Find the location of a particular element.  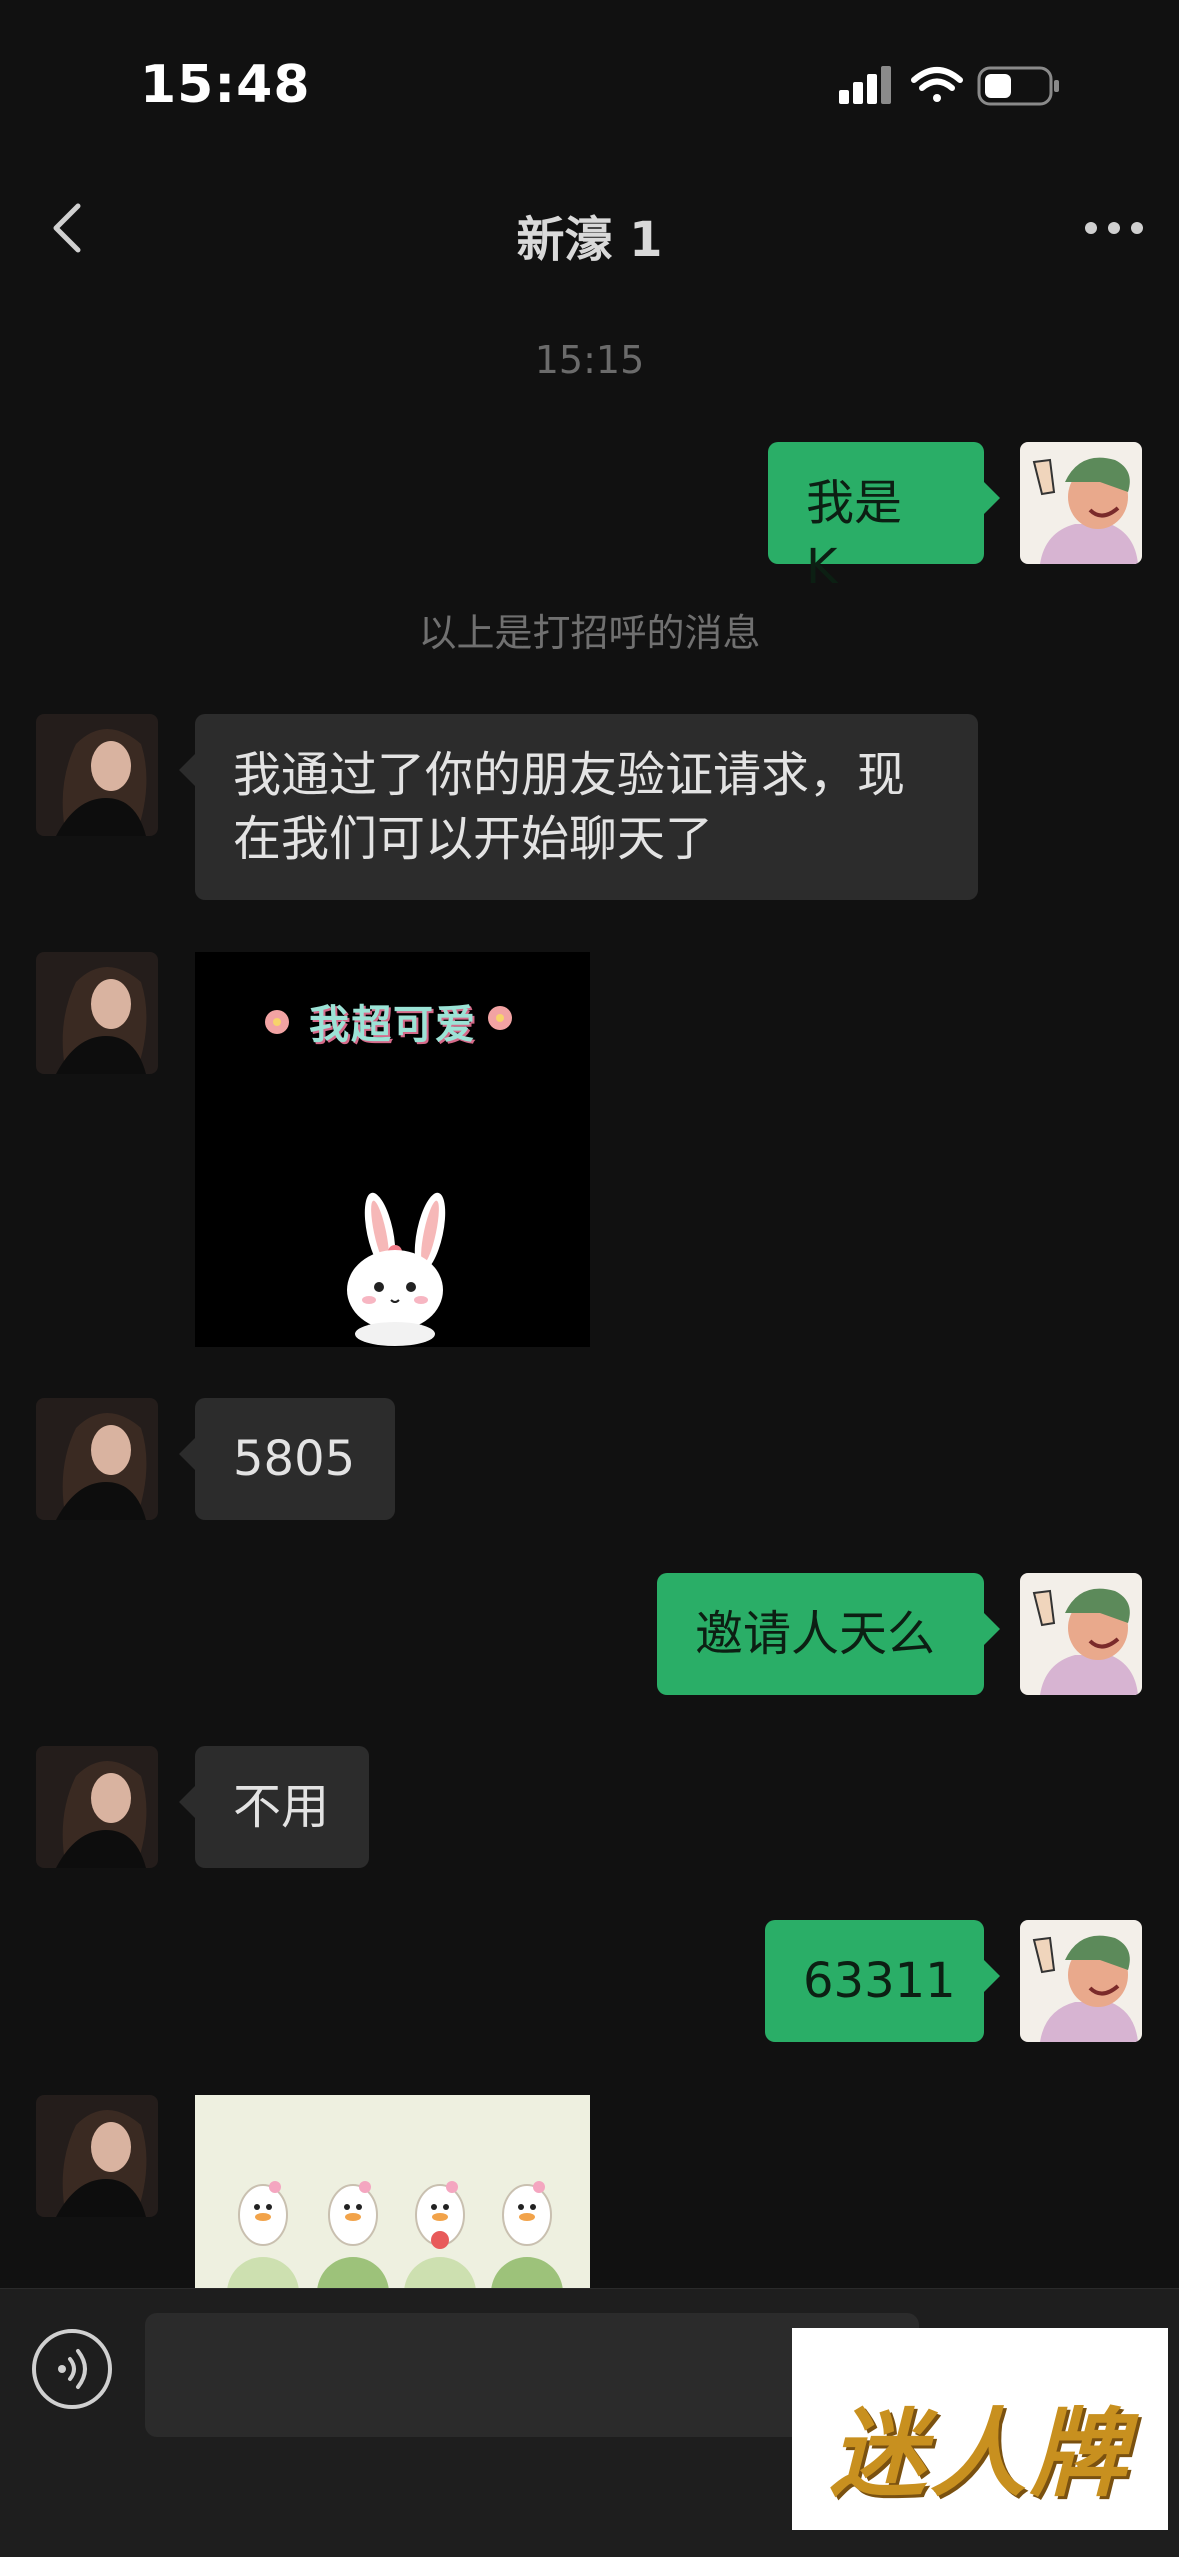

wifi-icon is located at coordinates (937, 84).